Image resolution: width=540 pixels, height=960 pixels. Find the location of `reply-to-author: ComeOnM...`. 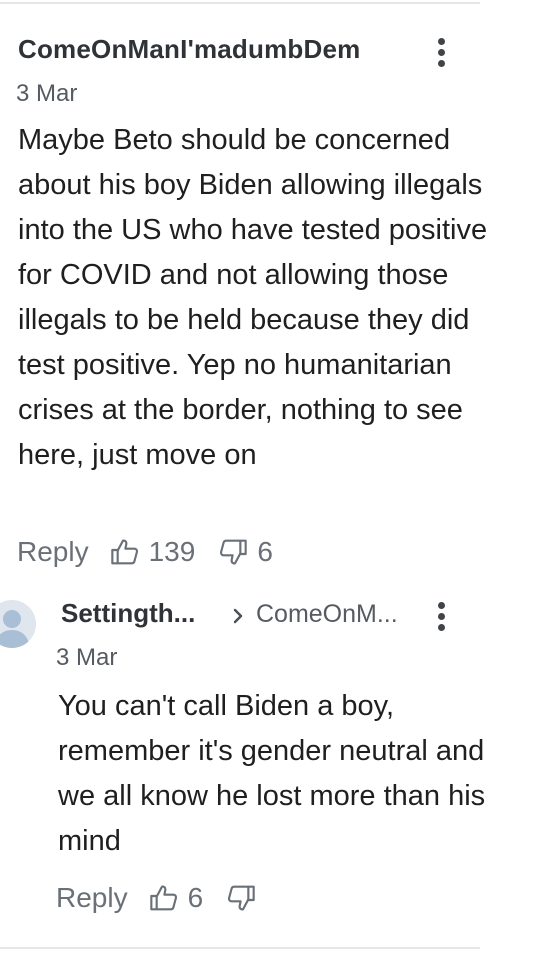

reply-to-author: ComeOnM... is located at coordinates (327, 614).